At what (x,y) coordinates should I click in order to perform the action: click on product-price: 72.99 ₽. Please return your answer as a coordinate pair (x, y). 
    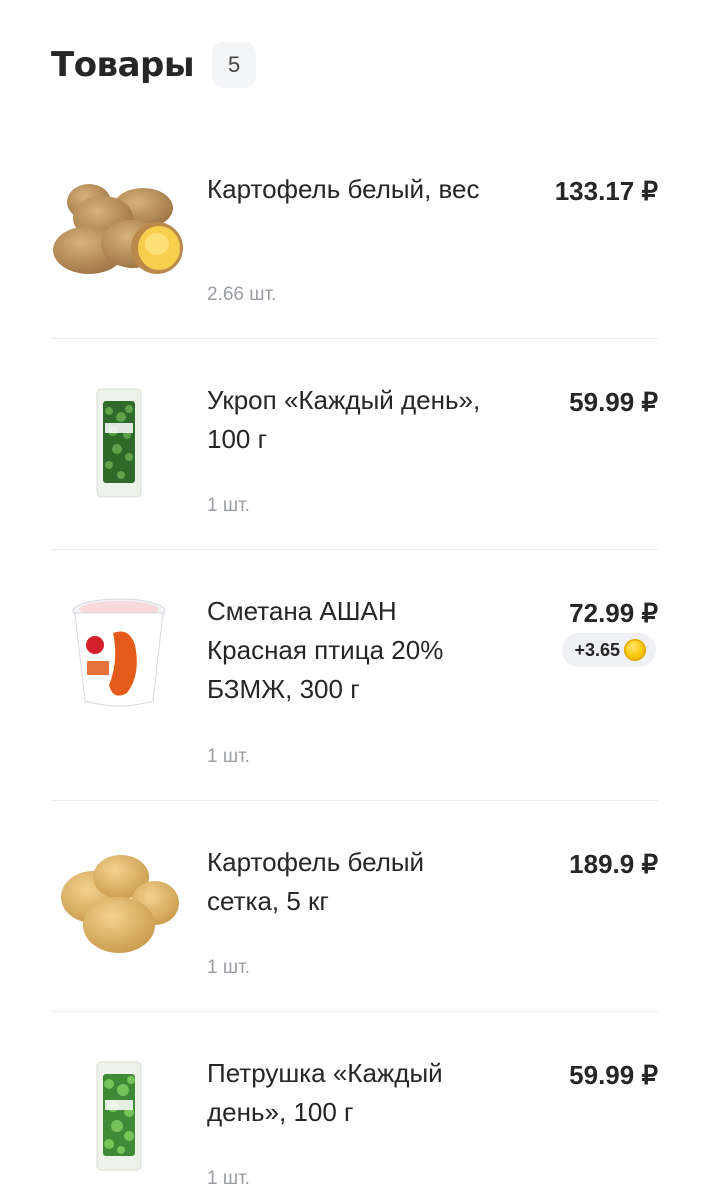
    Looking at the image, I should click on (613, 613).